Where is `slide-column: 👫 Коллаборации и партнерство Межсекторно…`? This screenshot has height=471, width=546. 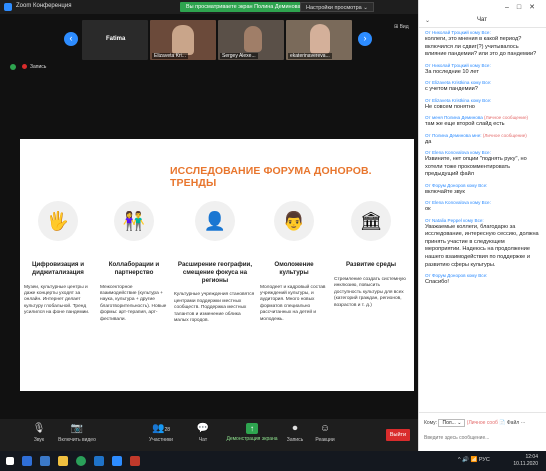
slide-column: 👫 Коллаборации и партнерство Межсекторно… is located at coordinates (134, 262).